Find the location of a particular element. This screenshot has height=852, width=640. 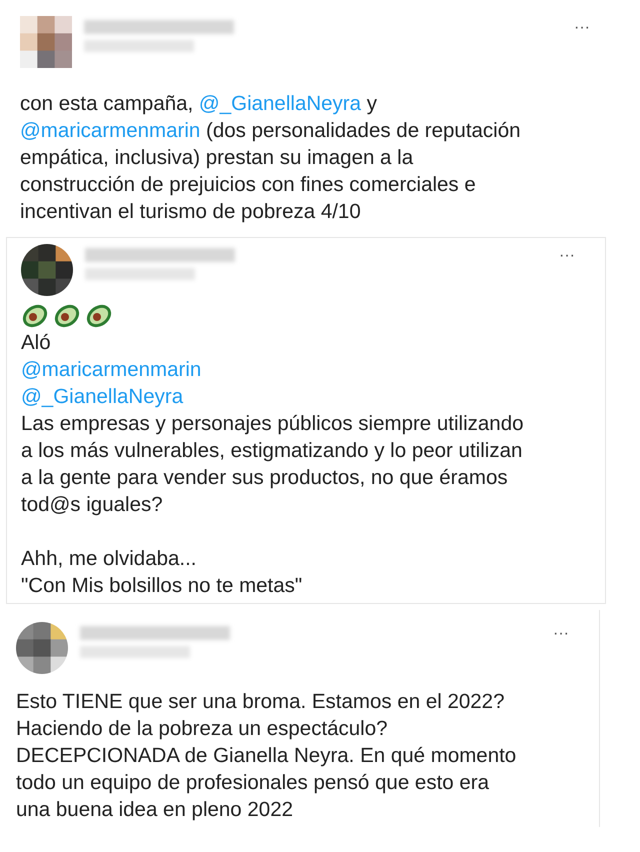

tweet-text: a los más vulnerables, estigmatizando y lo peor utilizan is located at coordinates (271, 451).